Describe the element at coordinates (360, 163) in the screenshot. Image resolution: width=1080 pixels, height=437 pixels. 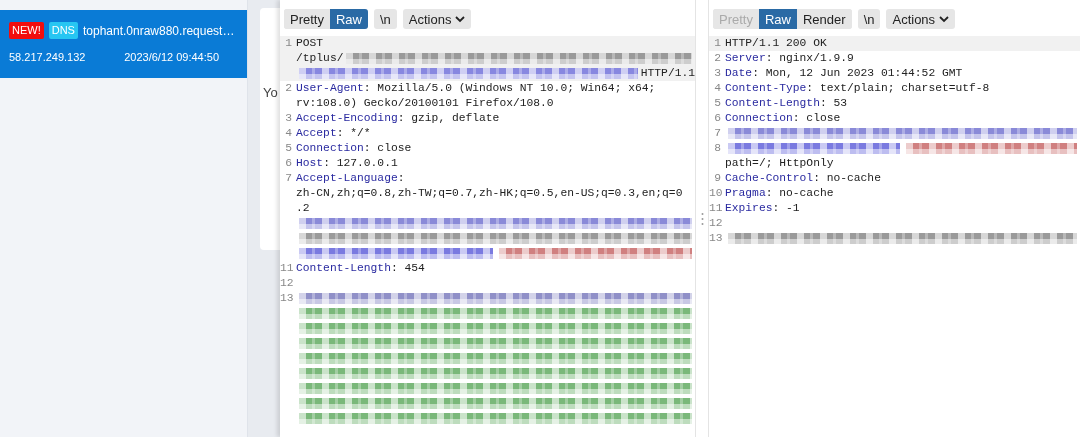
I see `code-text: : 127.0.0.1` at that location.